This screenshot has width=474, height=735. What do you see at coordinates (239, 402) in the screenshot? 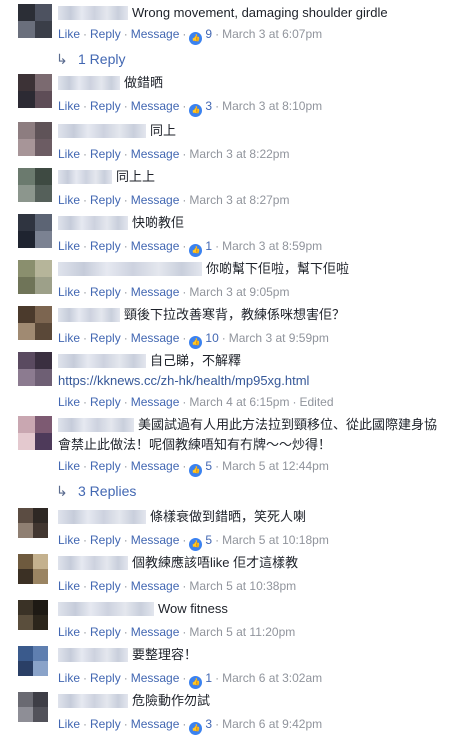
I see `timestamp: March 4 at 6:15pm` at bounding box center [239, 402].